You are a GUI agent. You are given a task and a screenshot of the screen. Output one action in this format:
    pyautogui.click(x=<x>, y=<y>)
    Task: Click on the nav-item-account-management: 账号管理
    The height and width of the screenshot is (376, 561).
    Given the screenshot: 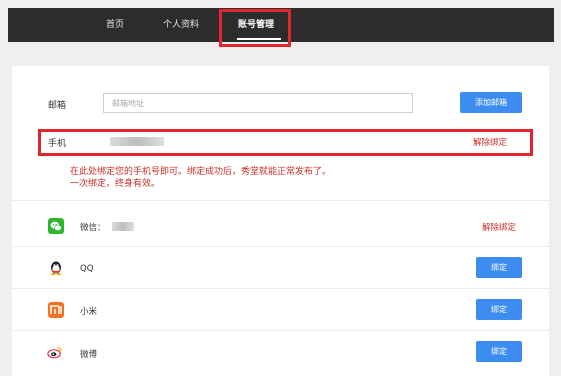 What is the action you would take?
    pyautogui.click(x=256, y=25)
    